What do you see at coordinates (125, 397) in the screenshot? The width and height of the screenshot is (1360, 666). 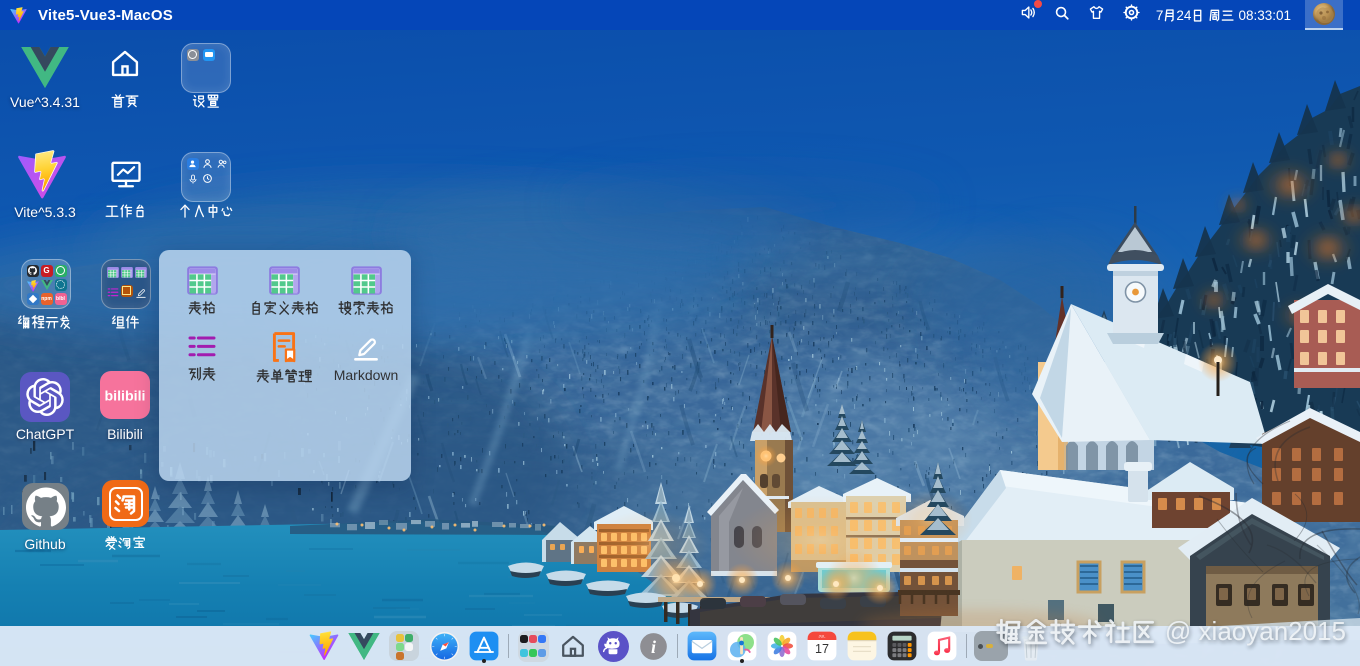 I see `svg-text: bilibili` at bounding box center [125, 397].